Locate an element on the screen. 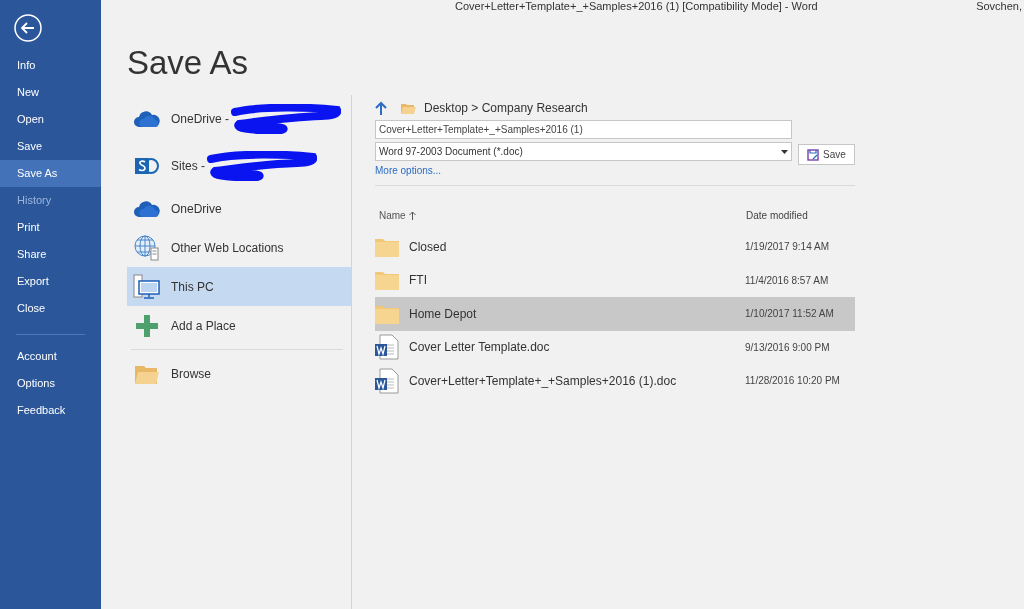 This screenshot has width=1024, height=609. place-label: Other Web Locations is located at coordinates (227, 248).